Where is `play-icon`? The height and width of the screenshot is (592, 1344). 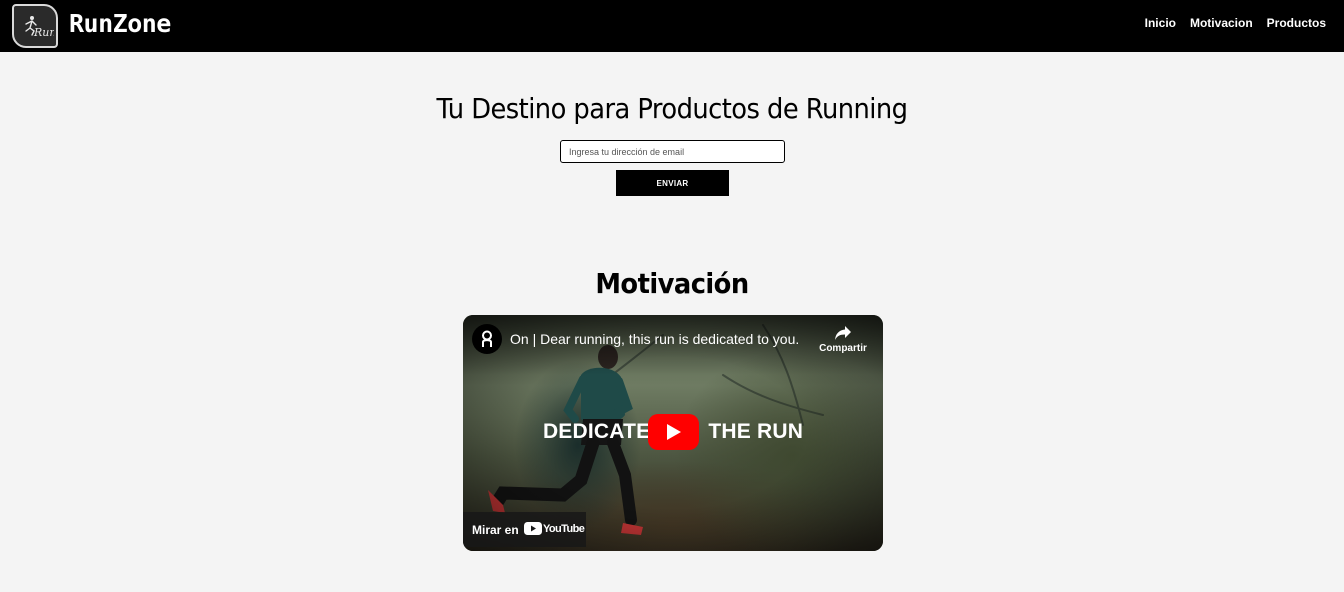 play-icon is located at coordinates (674, 432).